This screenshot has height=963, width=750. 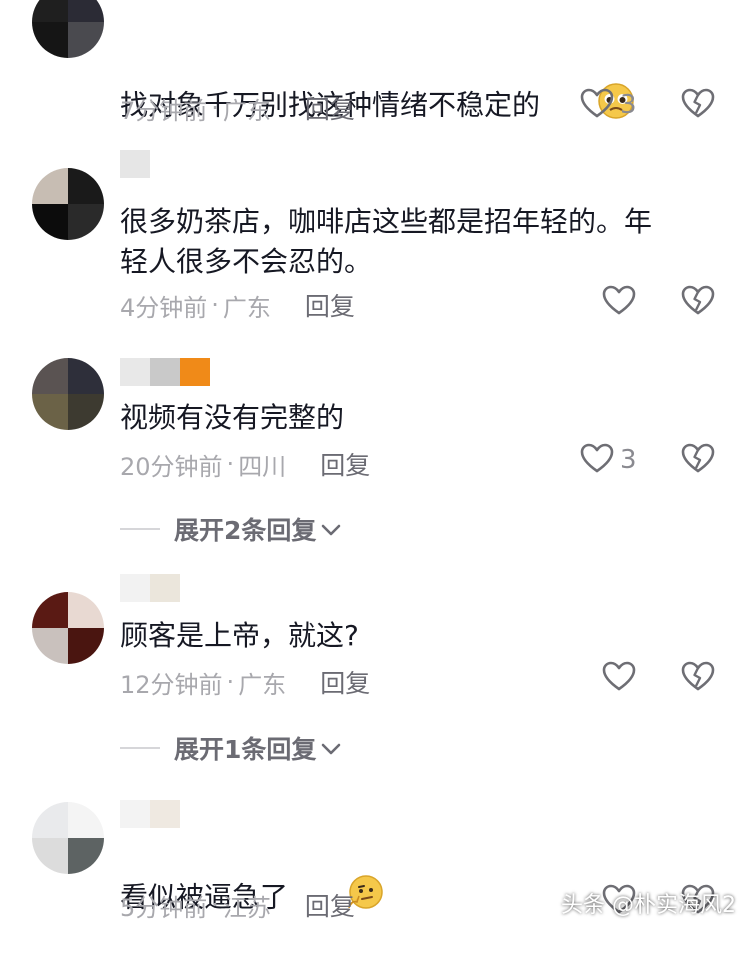 I want to click on expand-replies-button: 展开1条回复, so click(x=231, y=748).